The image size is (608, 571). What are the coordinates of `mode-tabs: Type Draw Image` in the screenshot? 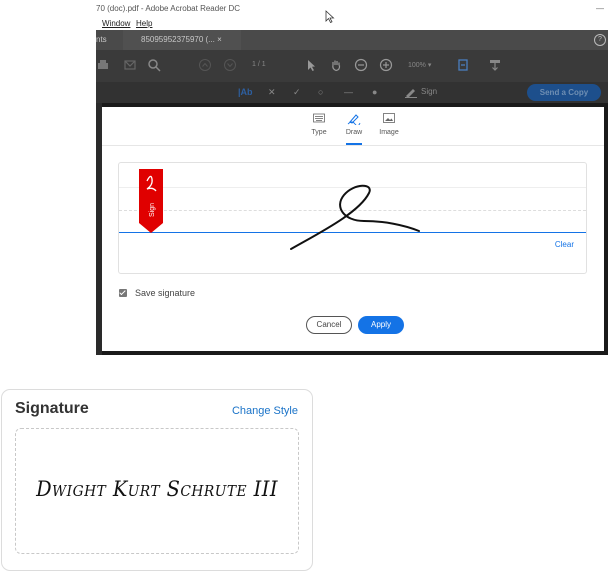 It's located at (353, 126).